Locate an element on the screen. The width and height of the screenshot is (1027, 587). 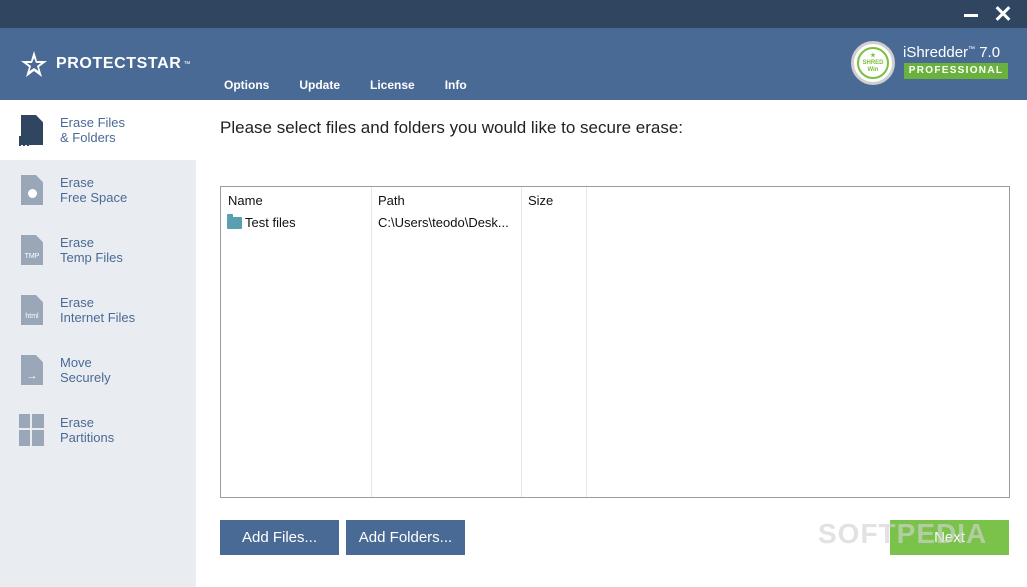
column-header-size: Size is located at coordinates (540, 200).